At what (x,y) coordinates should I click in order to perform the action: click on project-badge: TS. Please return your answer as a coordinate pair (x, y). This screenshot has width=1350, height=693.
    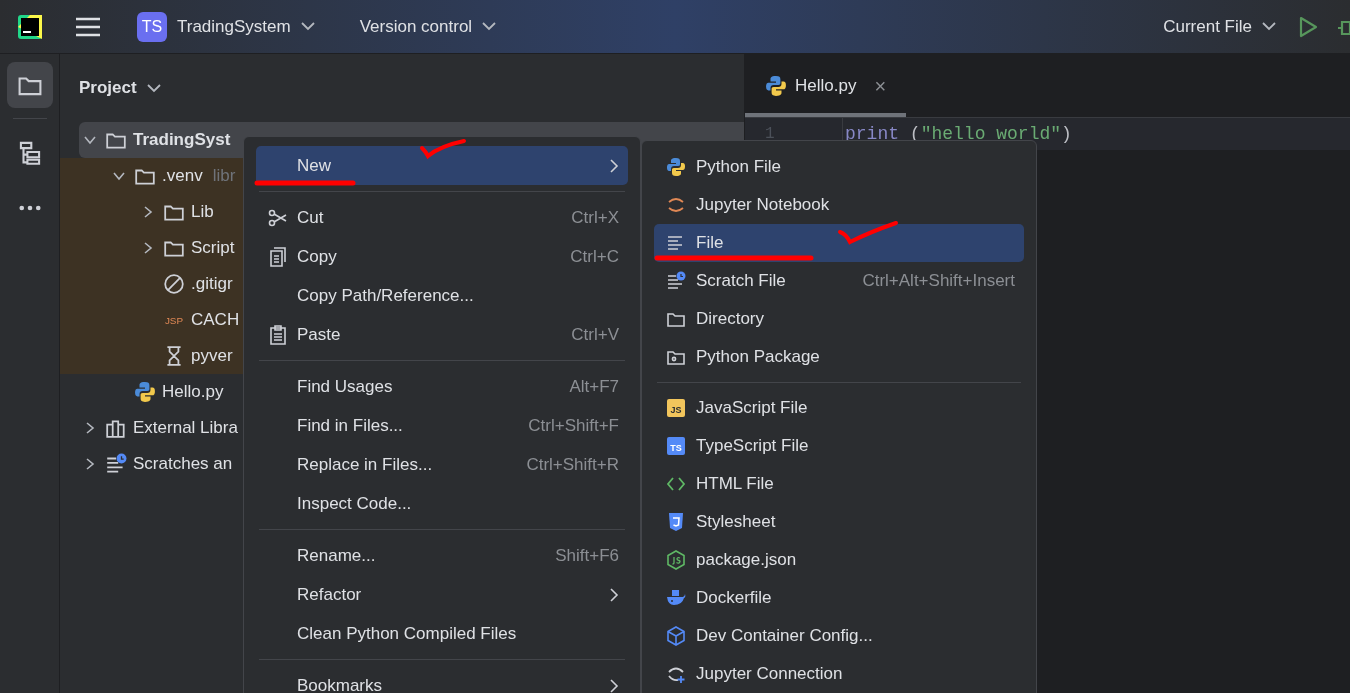
    Looking at the image, I should click on (152, 26).